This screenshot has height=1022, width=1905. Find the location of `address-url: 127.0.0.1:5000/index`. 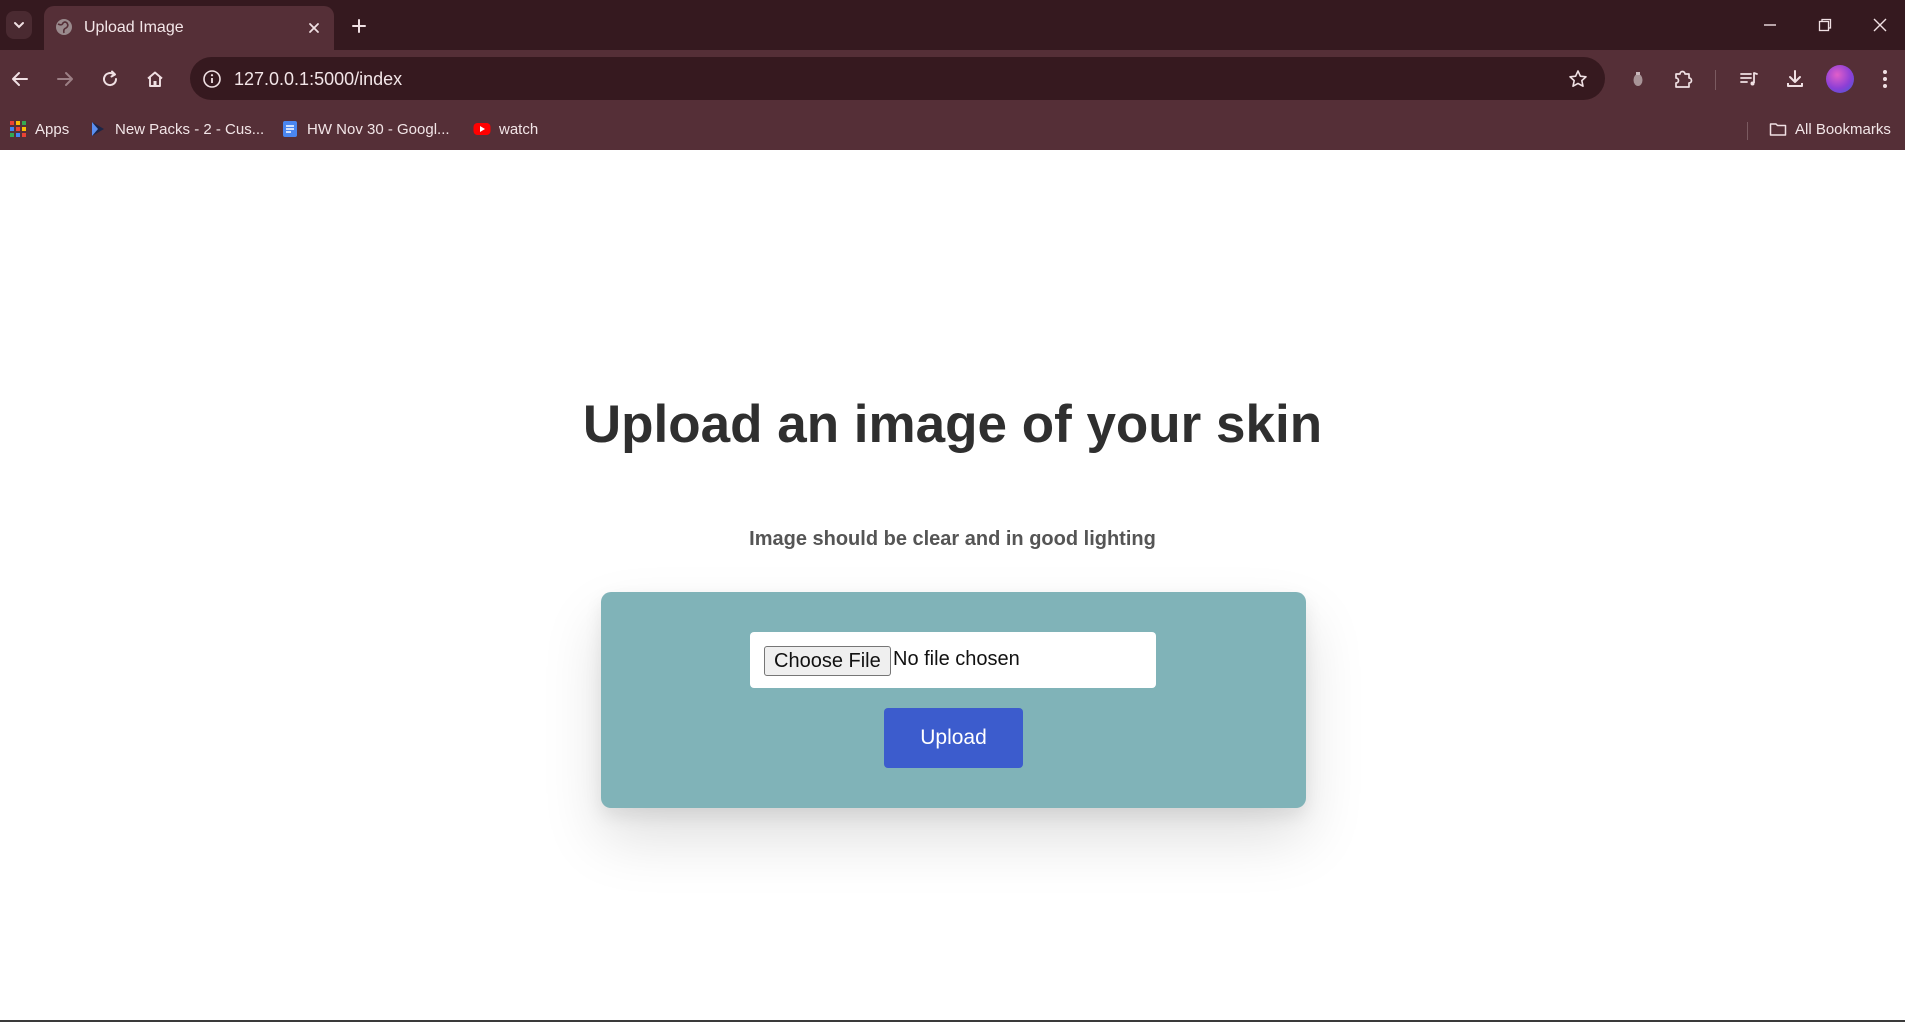

address-url: 127.0.0.1:5000/index is located at coordinates (318, 79).